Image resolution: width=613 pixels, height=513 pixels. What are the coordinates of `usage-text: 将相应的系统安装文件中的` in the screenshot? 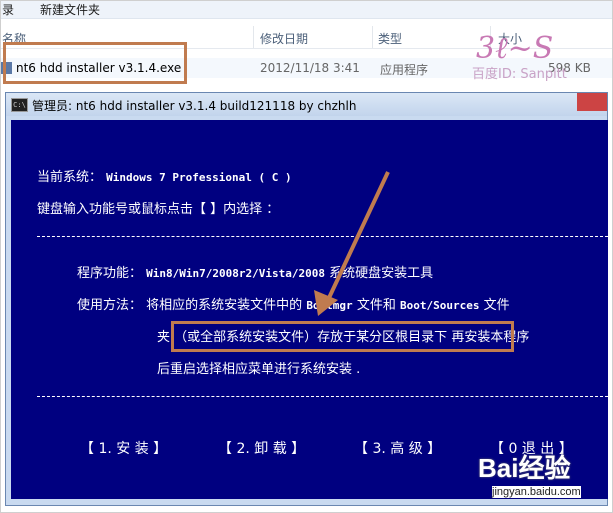 It's located at (224, 305).